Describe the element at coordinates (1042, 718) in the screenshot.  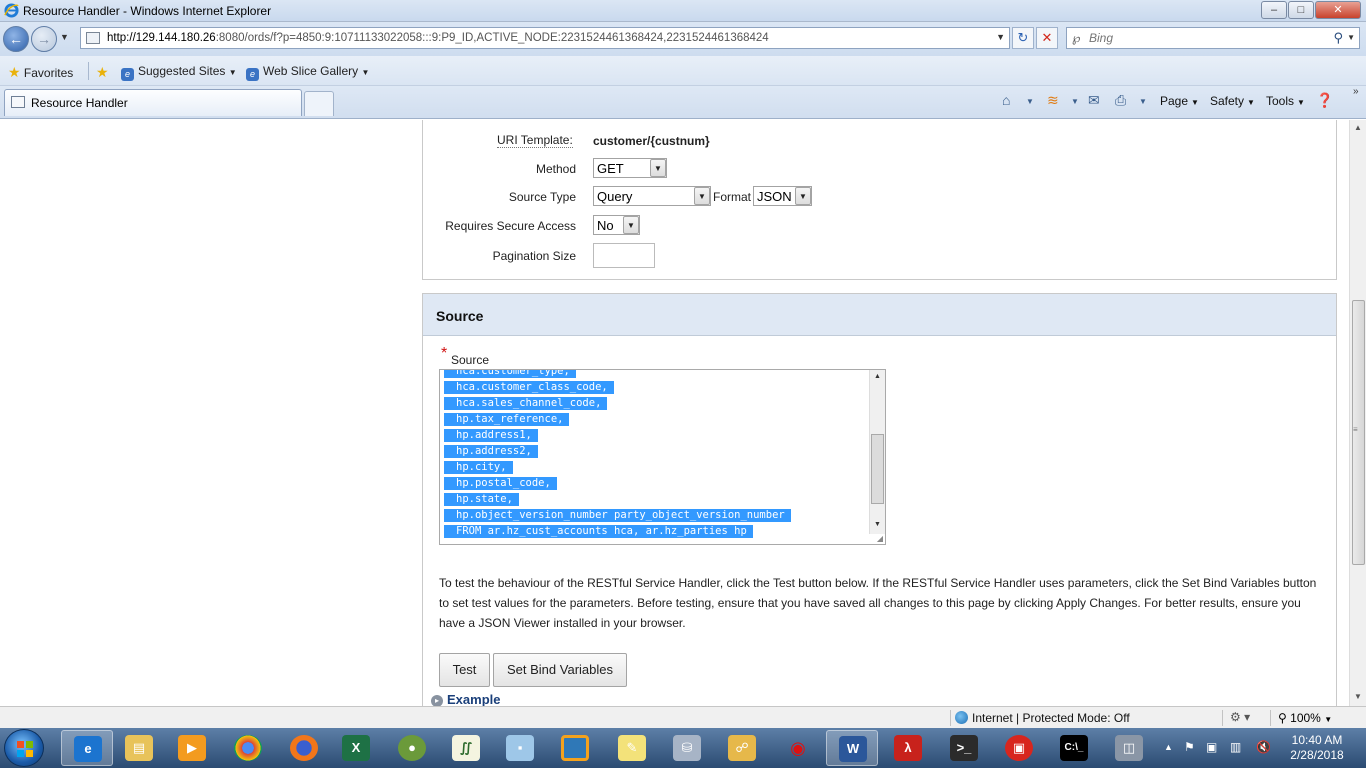
I see `security-zone: Internet | Protected Mode: Off` at that location.